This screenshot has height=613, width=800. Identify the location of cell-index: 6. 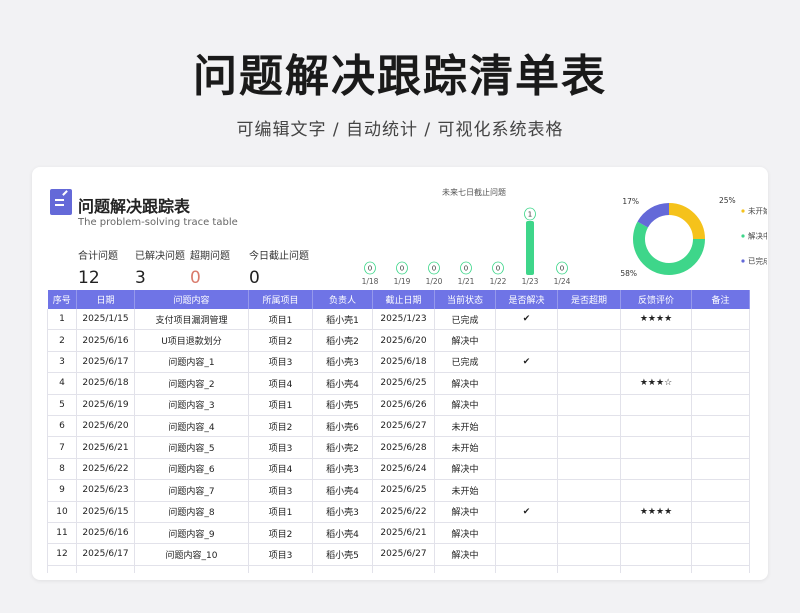
(62, 426).